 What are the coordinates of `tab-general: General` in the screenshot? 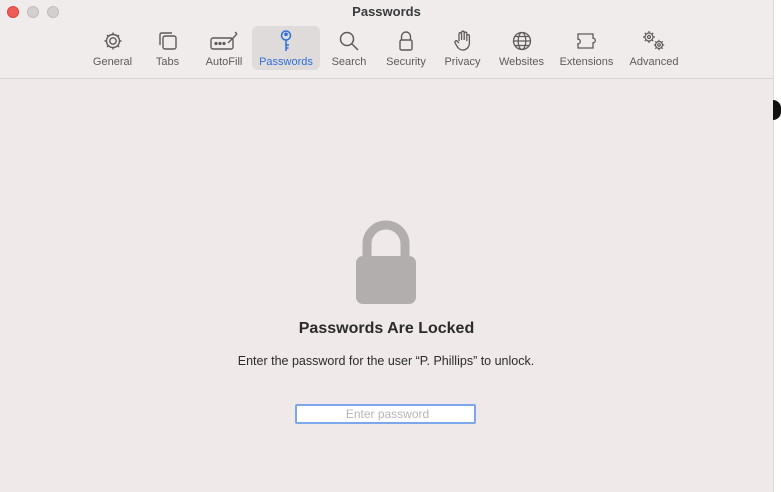 It's located at (112, 48).